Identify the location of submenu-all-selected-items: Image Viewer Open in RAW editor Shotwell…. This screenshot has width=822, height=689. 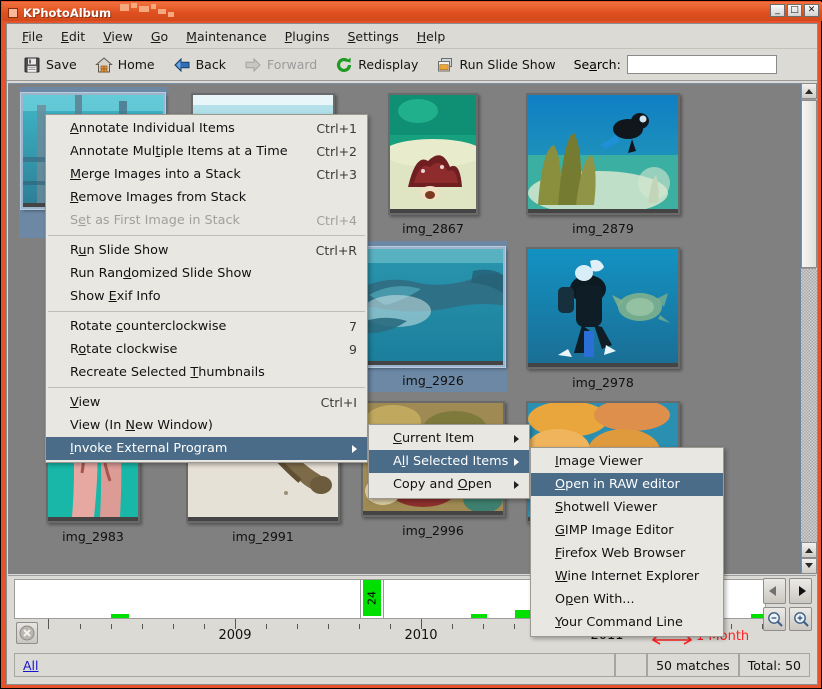
(627, 542).